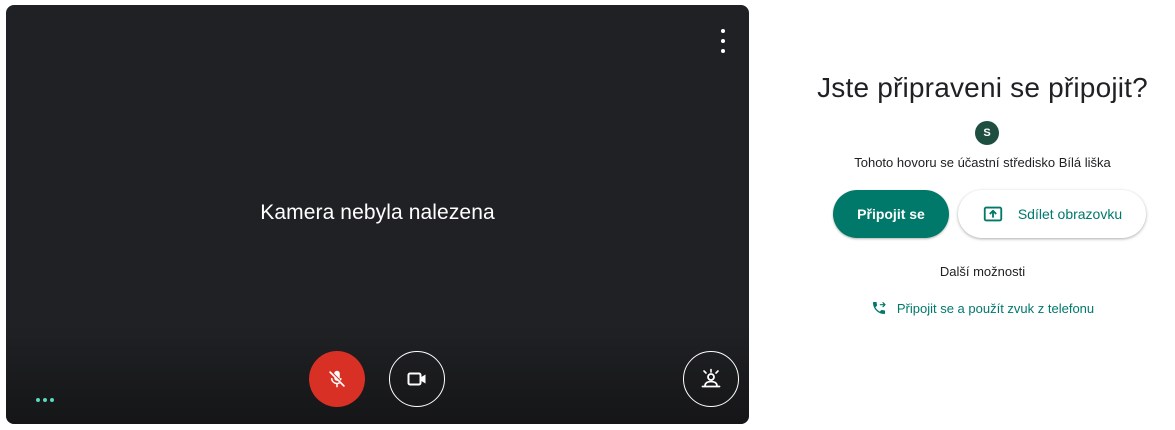  Describe the element at coordinates (377, 374) in the screenshot. I see `preview-bottom-gradient` at that location.